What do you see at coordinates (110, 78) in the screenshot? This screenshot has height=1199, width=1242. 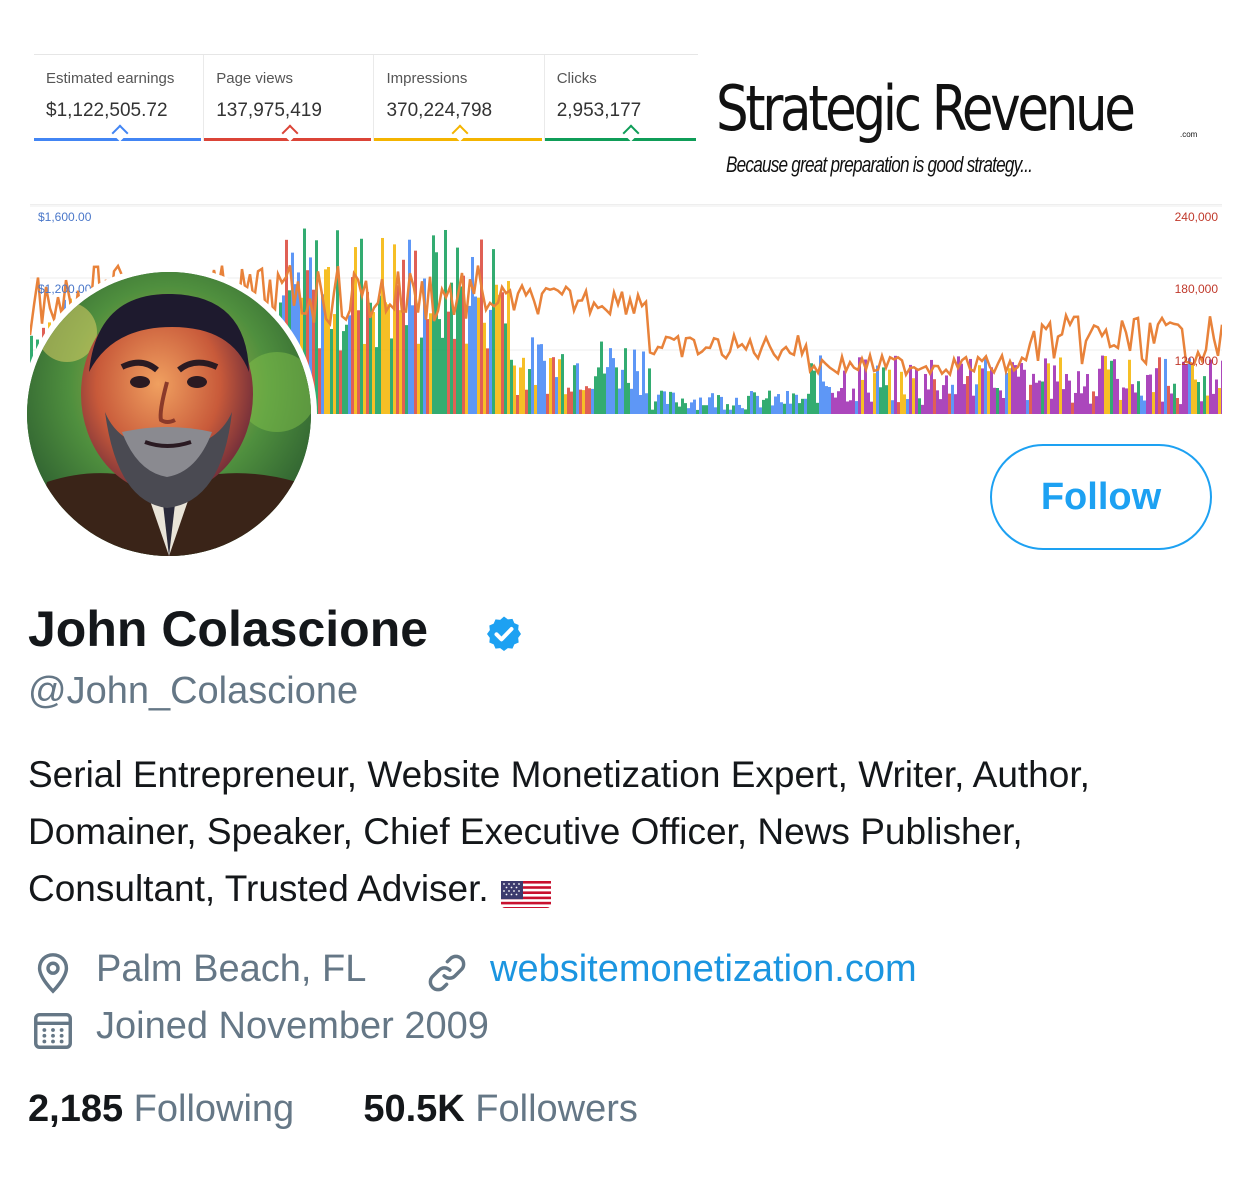 I see `stat-label: Estimated earnings` at bounding box center [110, 78].